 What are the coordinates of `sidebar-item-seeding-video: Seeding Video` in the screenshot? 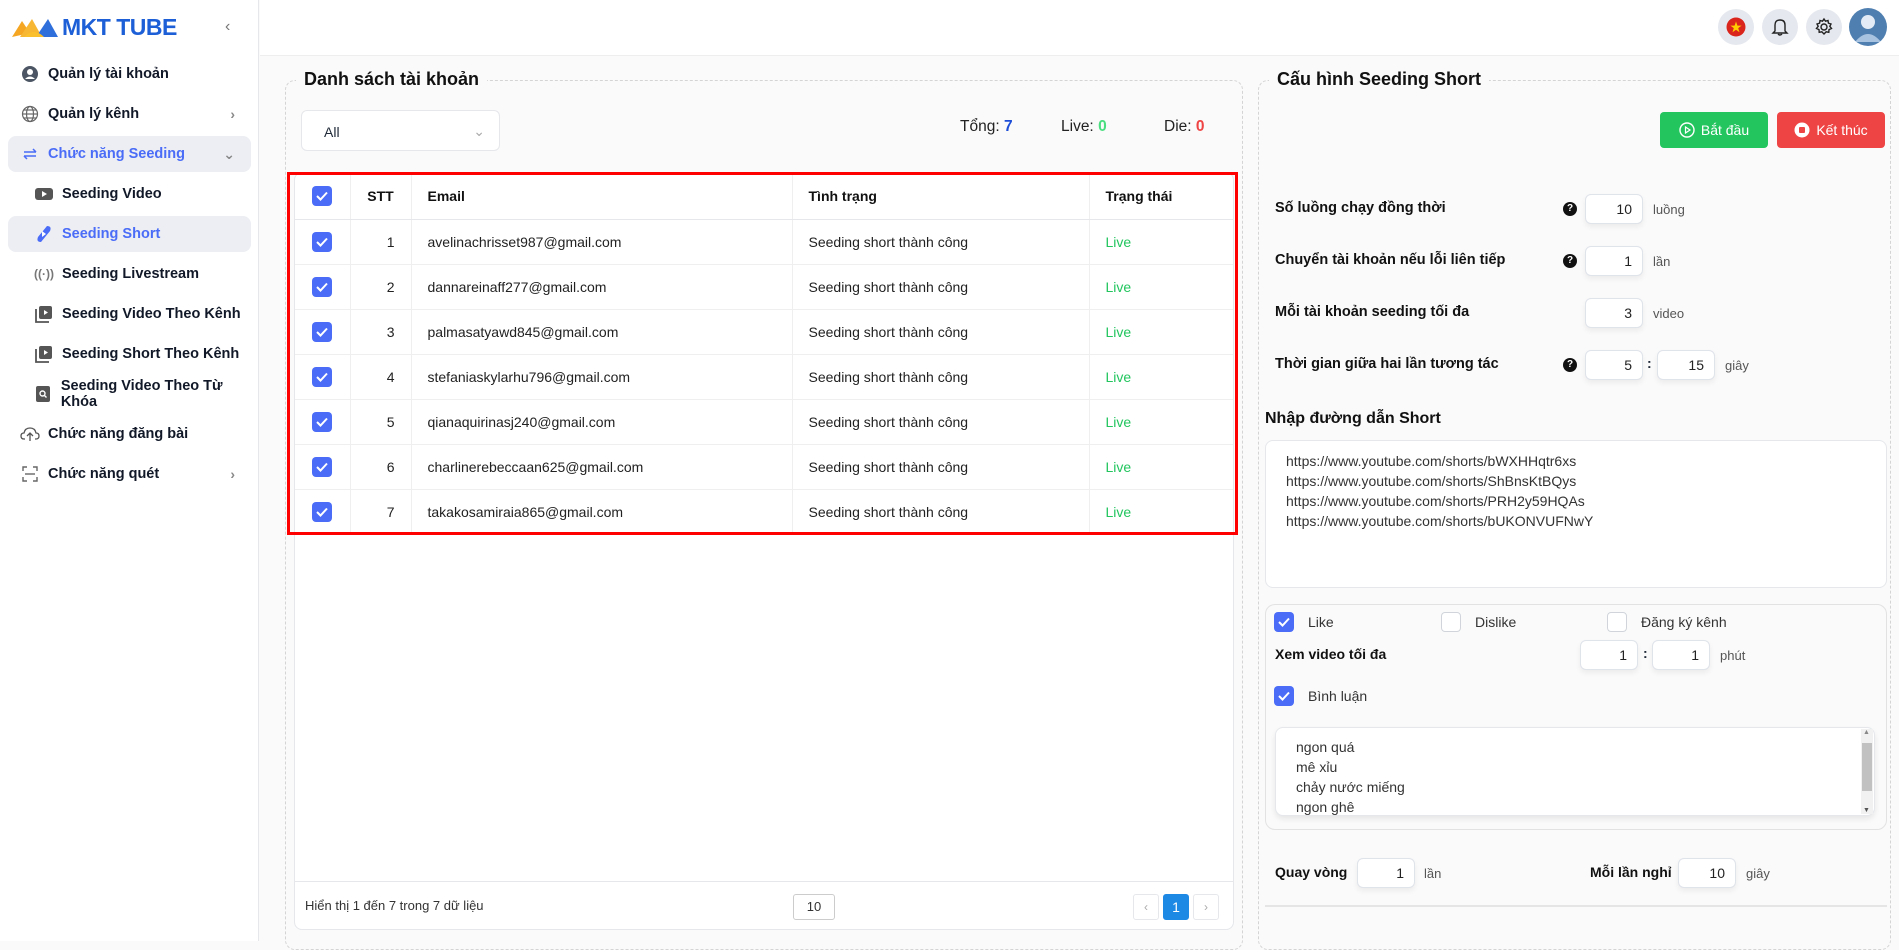 It's located at (129, 194).